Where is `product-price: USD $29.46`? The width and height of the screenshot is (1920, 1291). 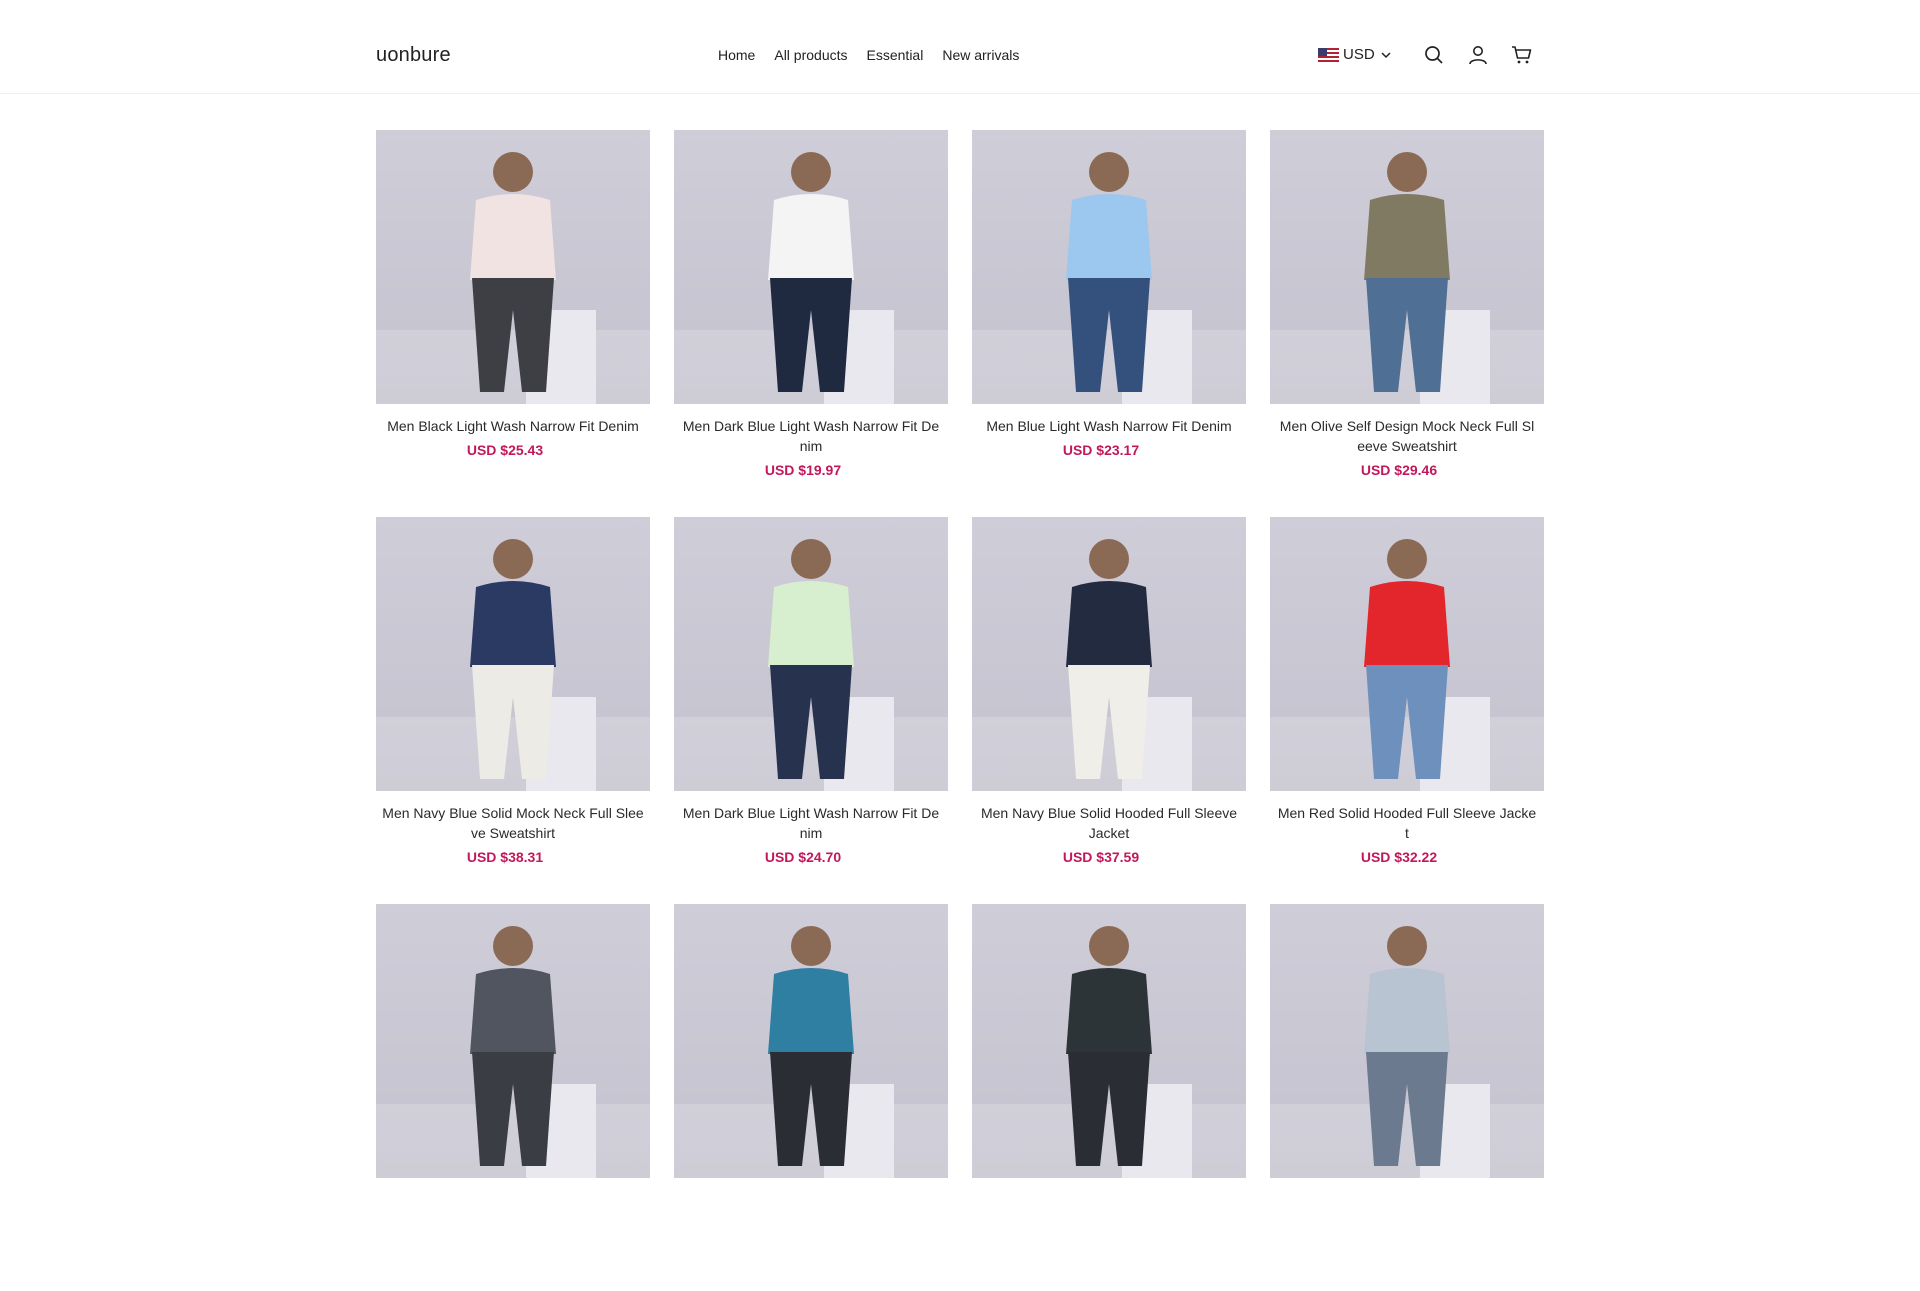 product-price: USD $29.46 is located at coordinates (1399, 470).